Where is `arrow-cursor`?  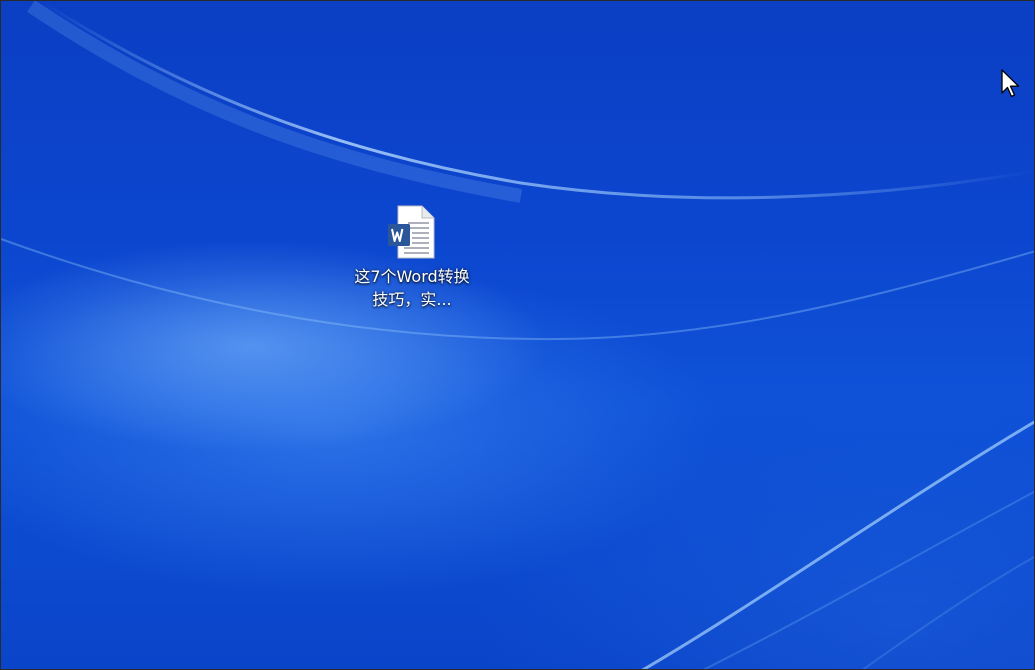 arrow-cursor is located at coordinates (1010, 83).